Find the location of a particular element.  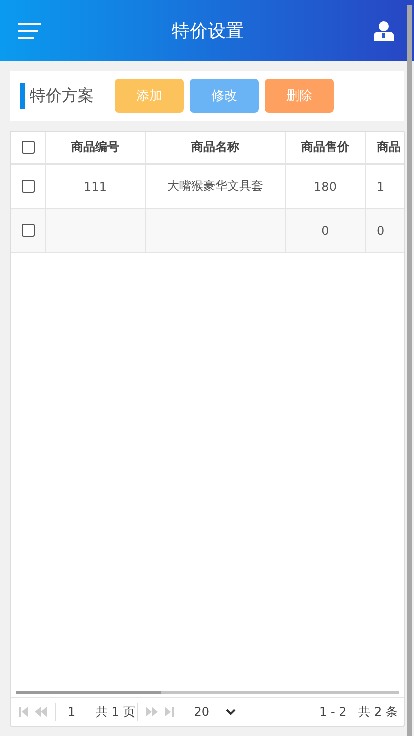

table-cell: 1 is located at coordinates (381, 187).